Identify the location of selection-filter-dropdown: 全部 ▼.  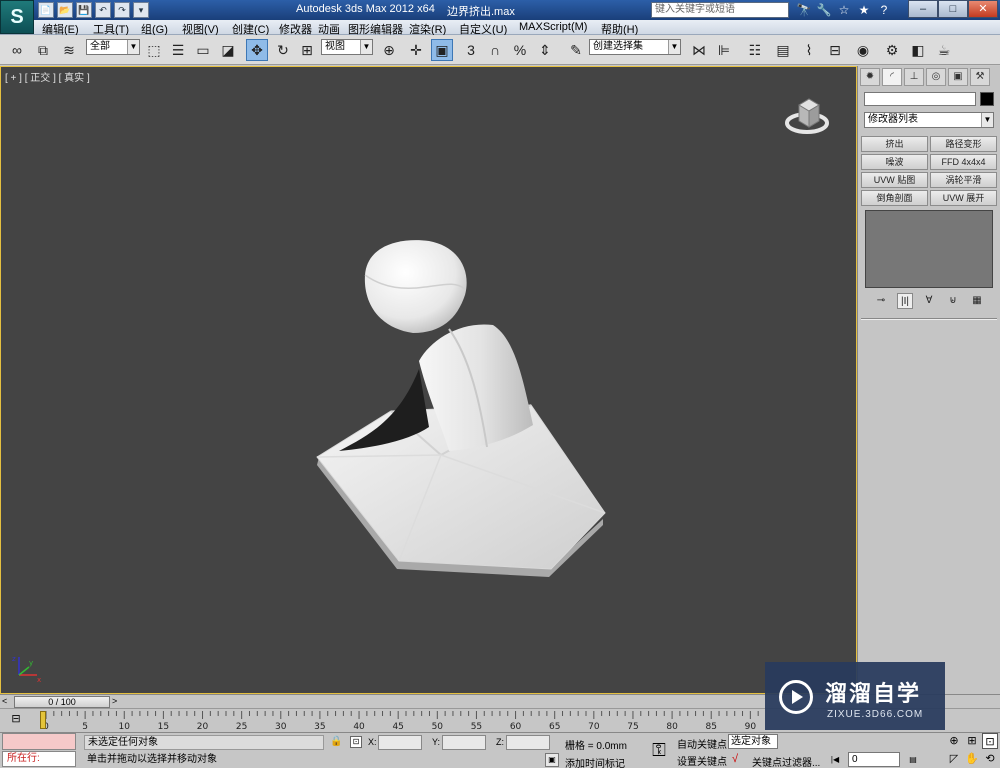
(113, 47).